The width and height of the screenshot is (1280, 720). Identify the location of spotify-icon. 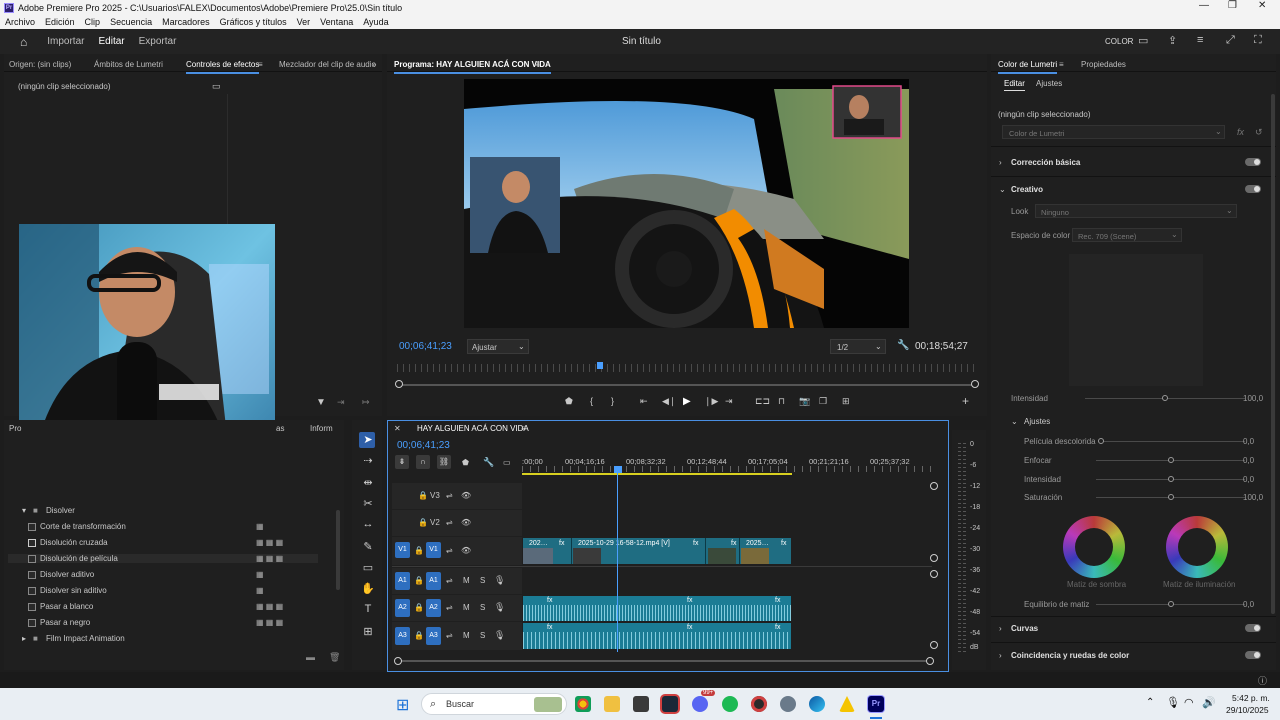
(730, 704).